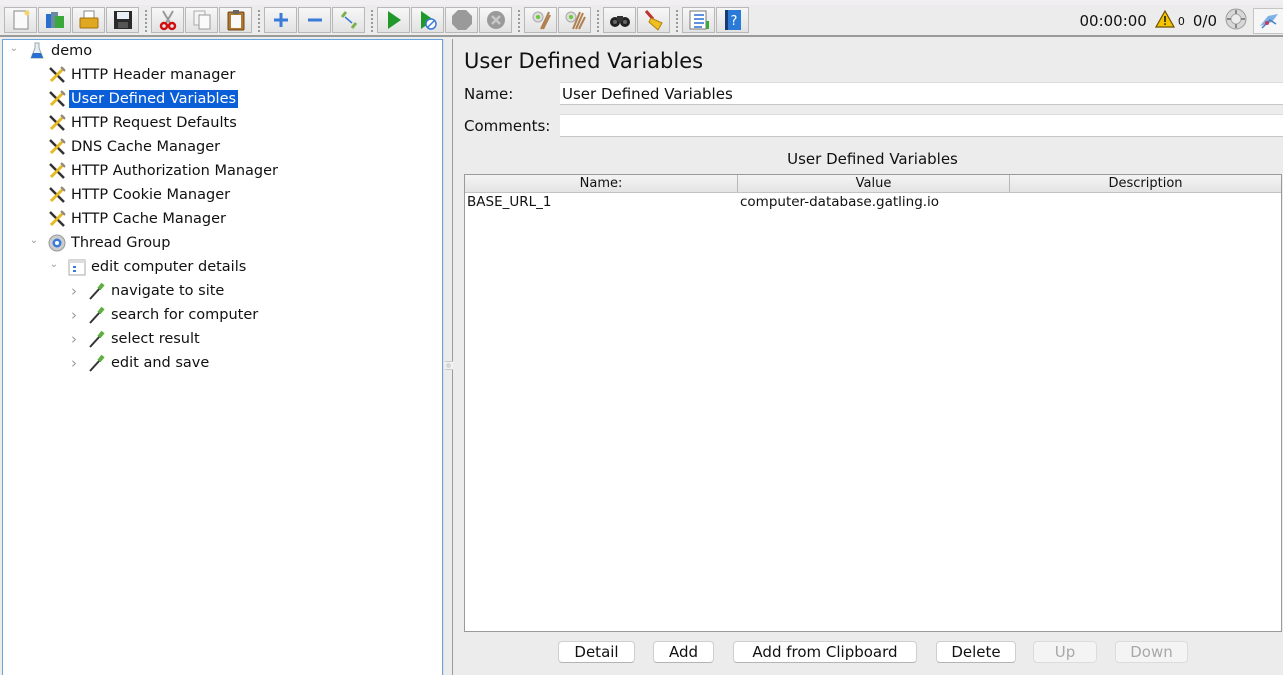 The height and width of the screenshot is (675, 1283). I want to click on tree-node: HTTP Request Defaults, so click(133, 123).